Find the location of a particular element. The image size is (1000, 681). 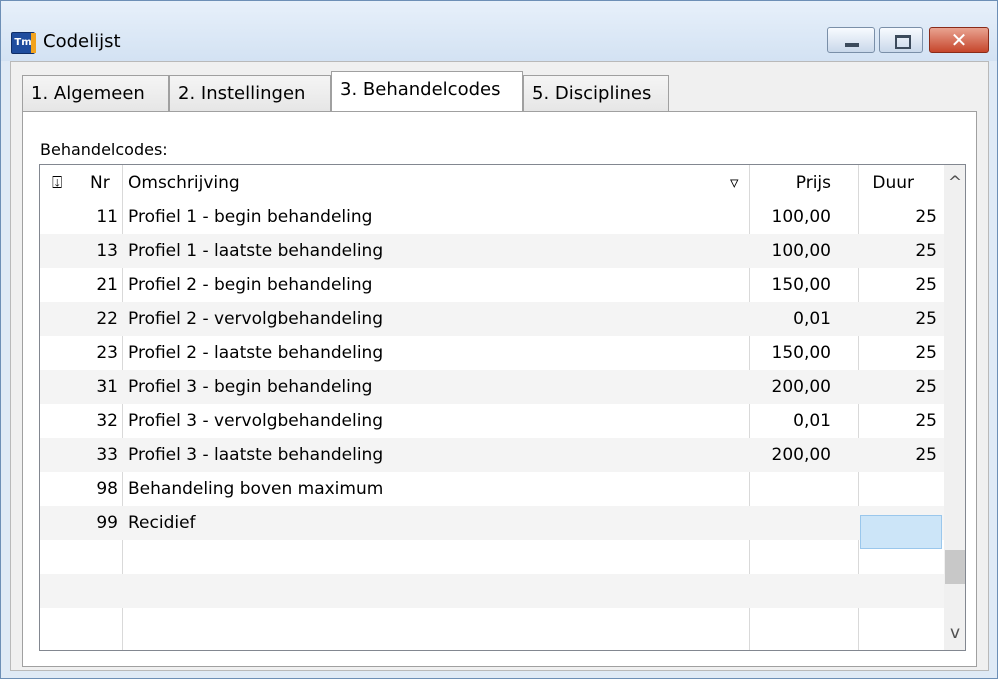

cell-nr: 31 is located at coordinates (107, 387).